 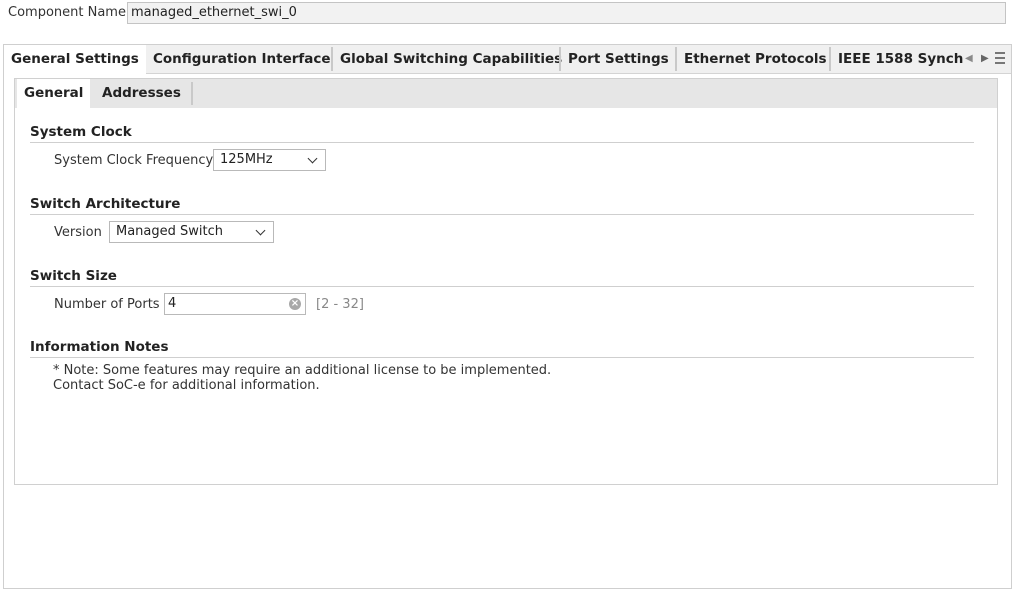 I want to click on component-name-label: Component Name, so click(x=67, y=12).